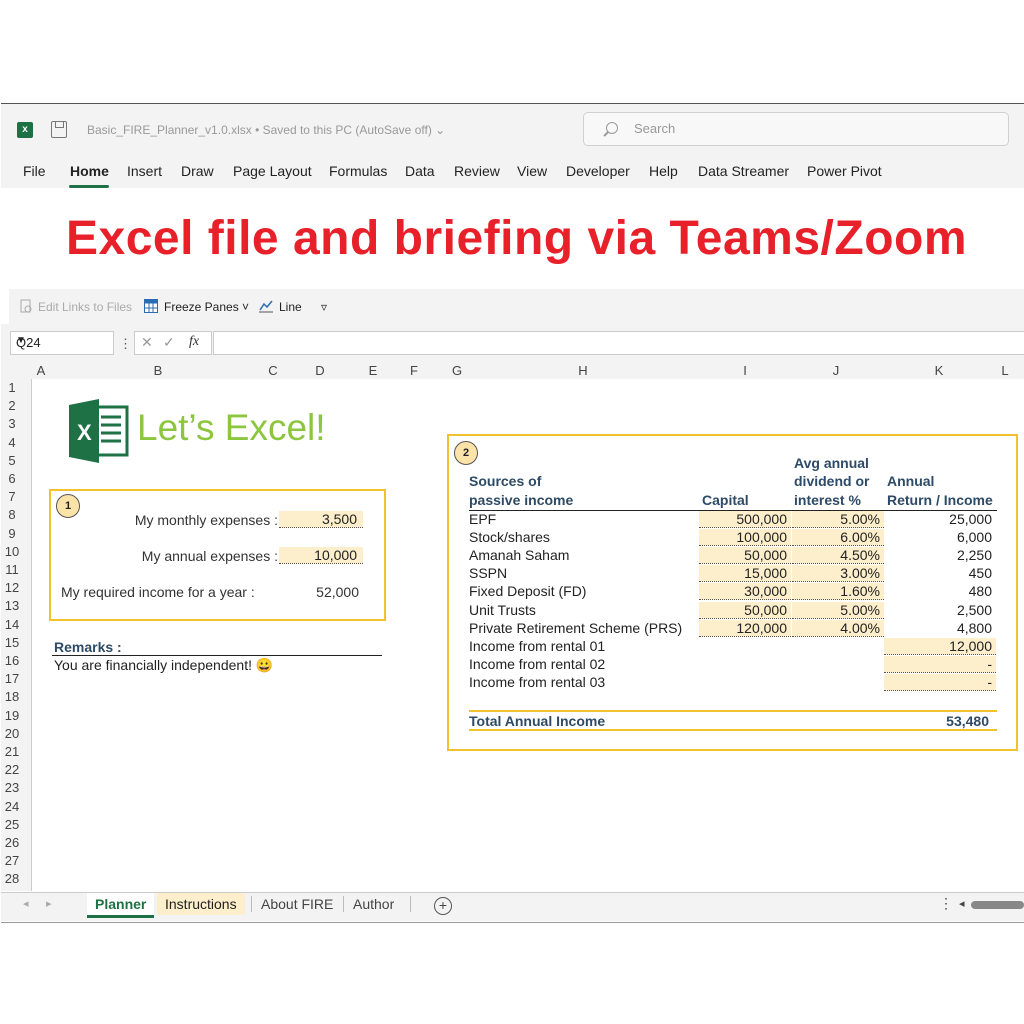  I want to click on column-header-b: B, so click(158, 370).